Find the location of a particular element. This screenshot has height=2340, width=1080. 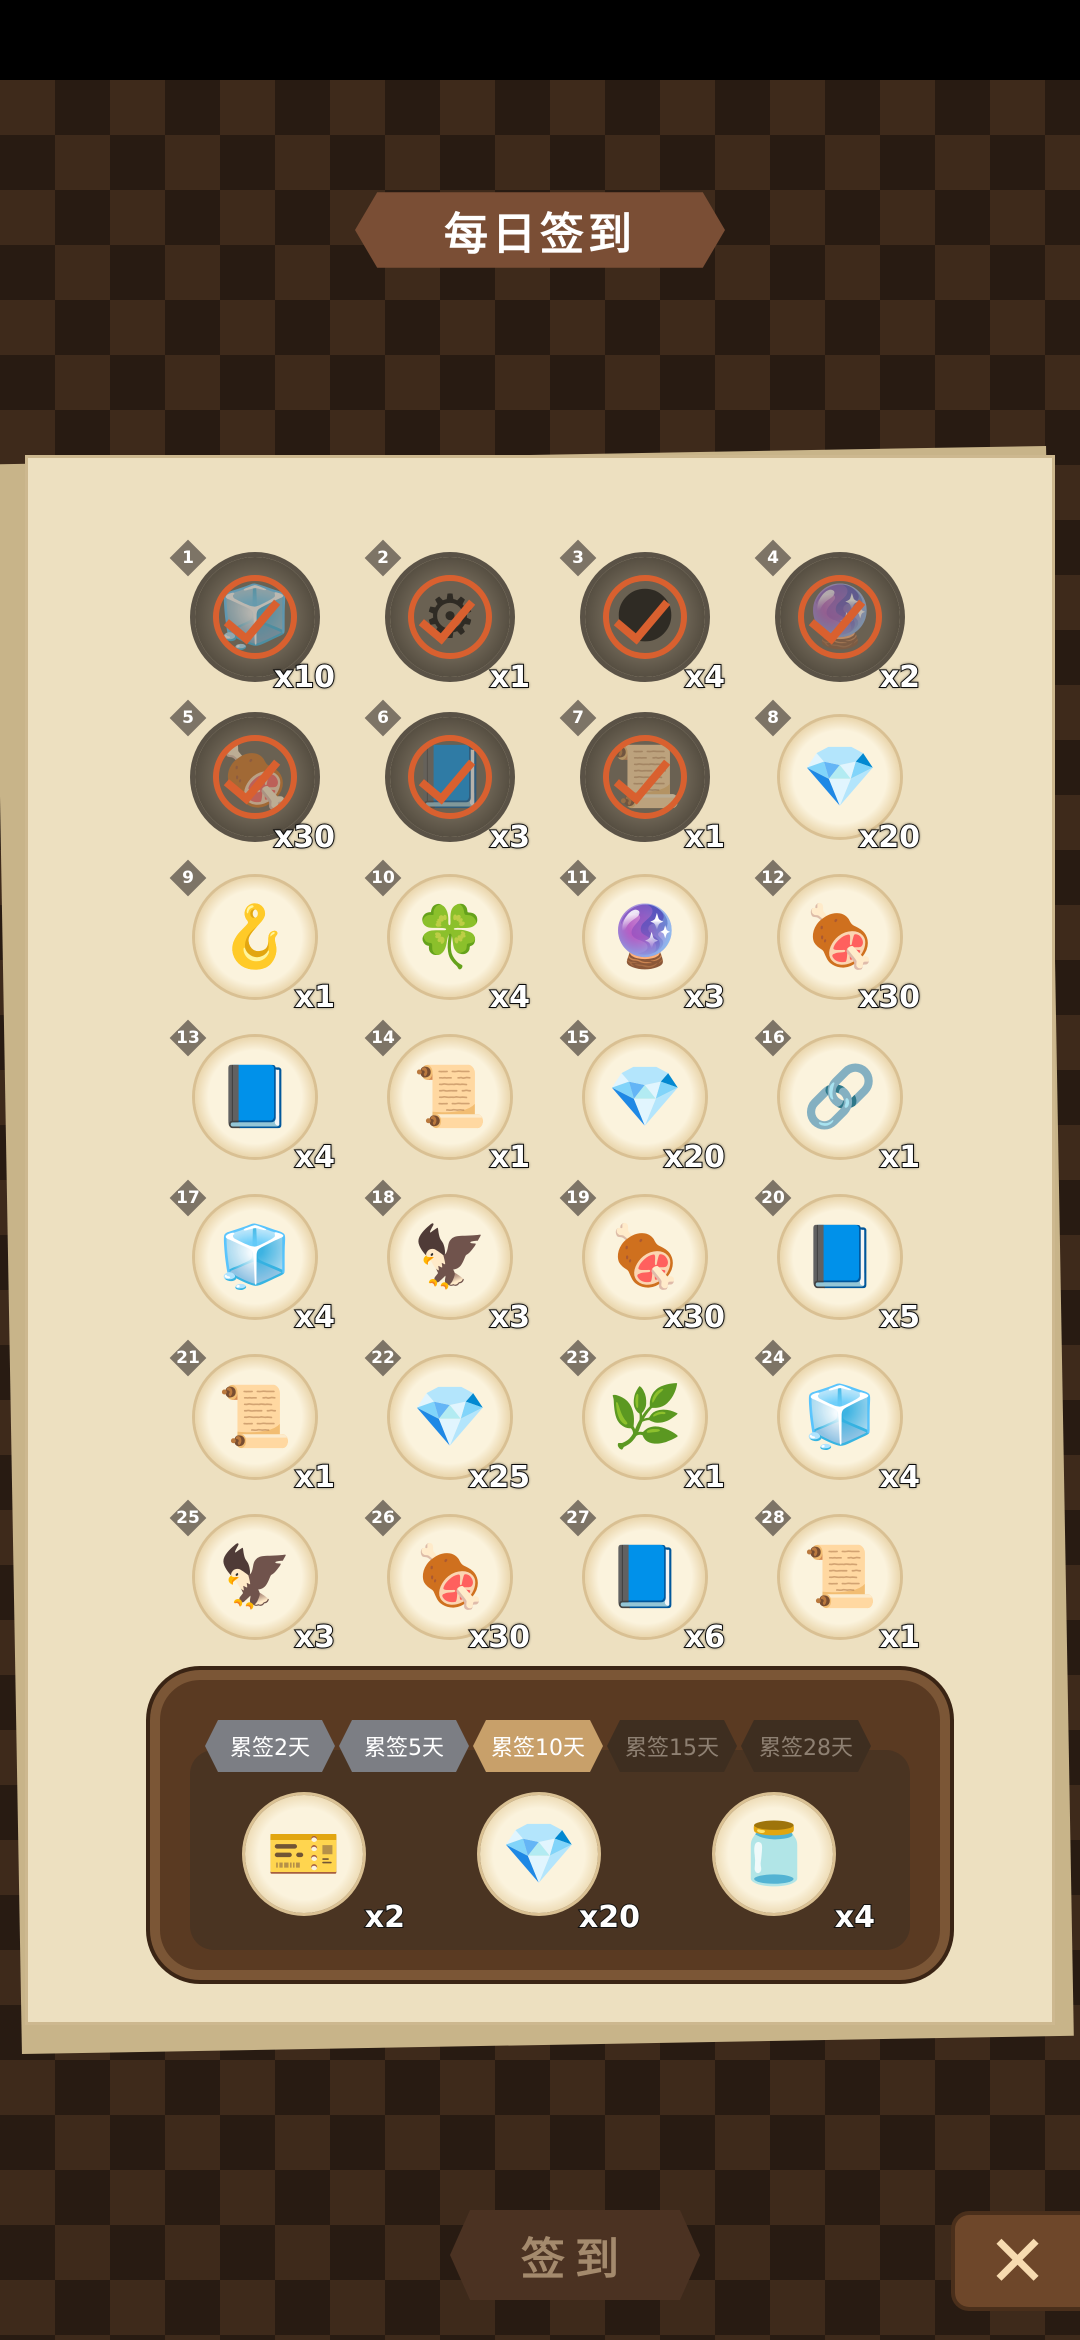

day-number: 13 is located at coordinates (188, 1038).